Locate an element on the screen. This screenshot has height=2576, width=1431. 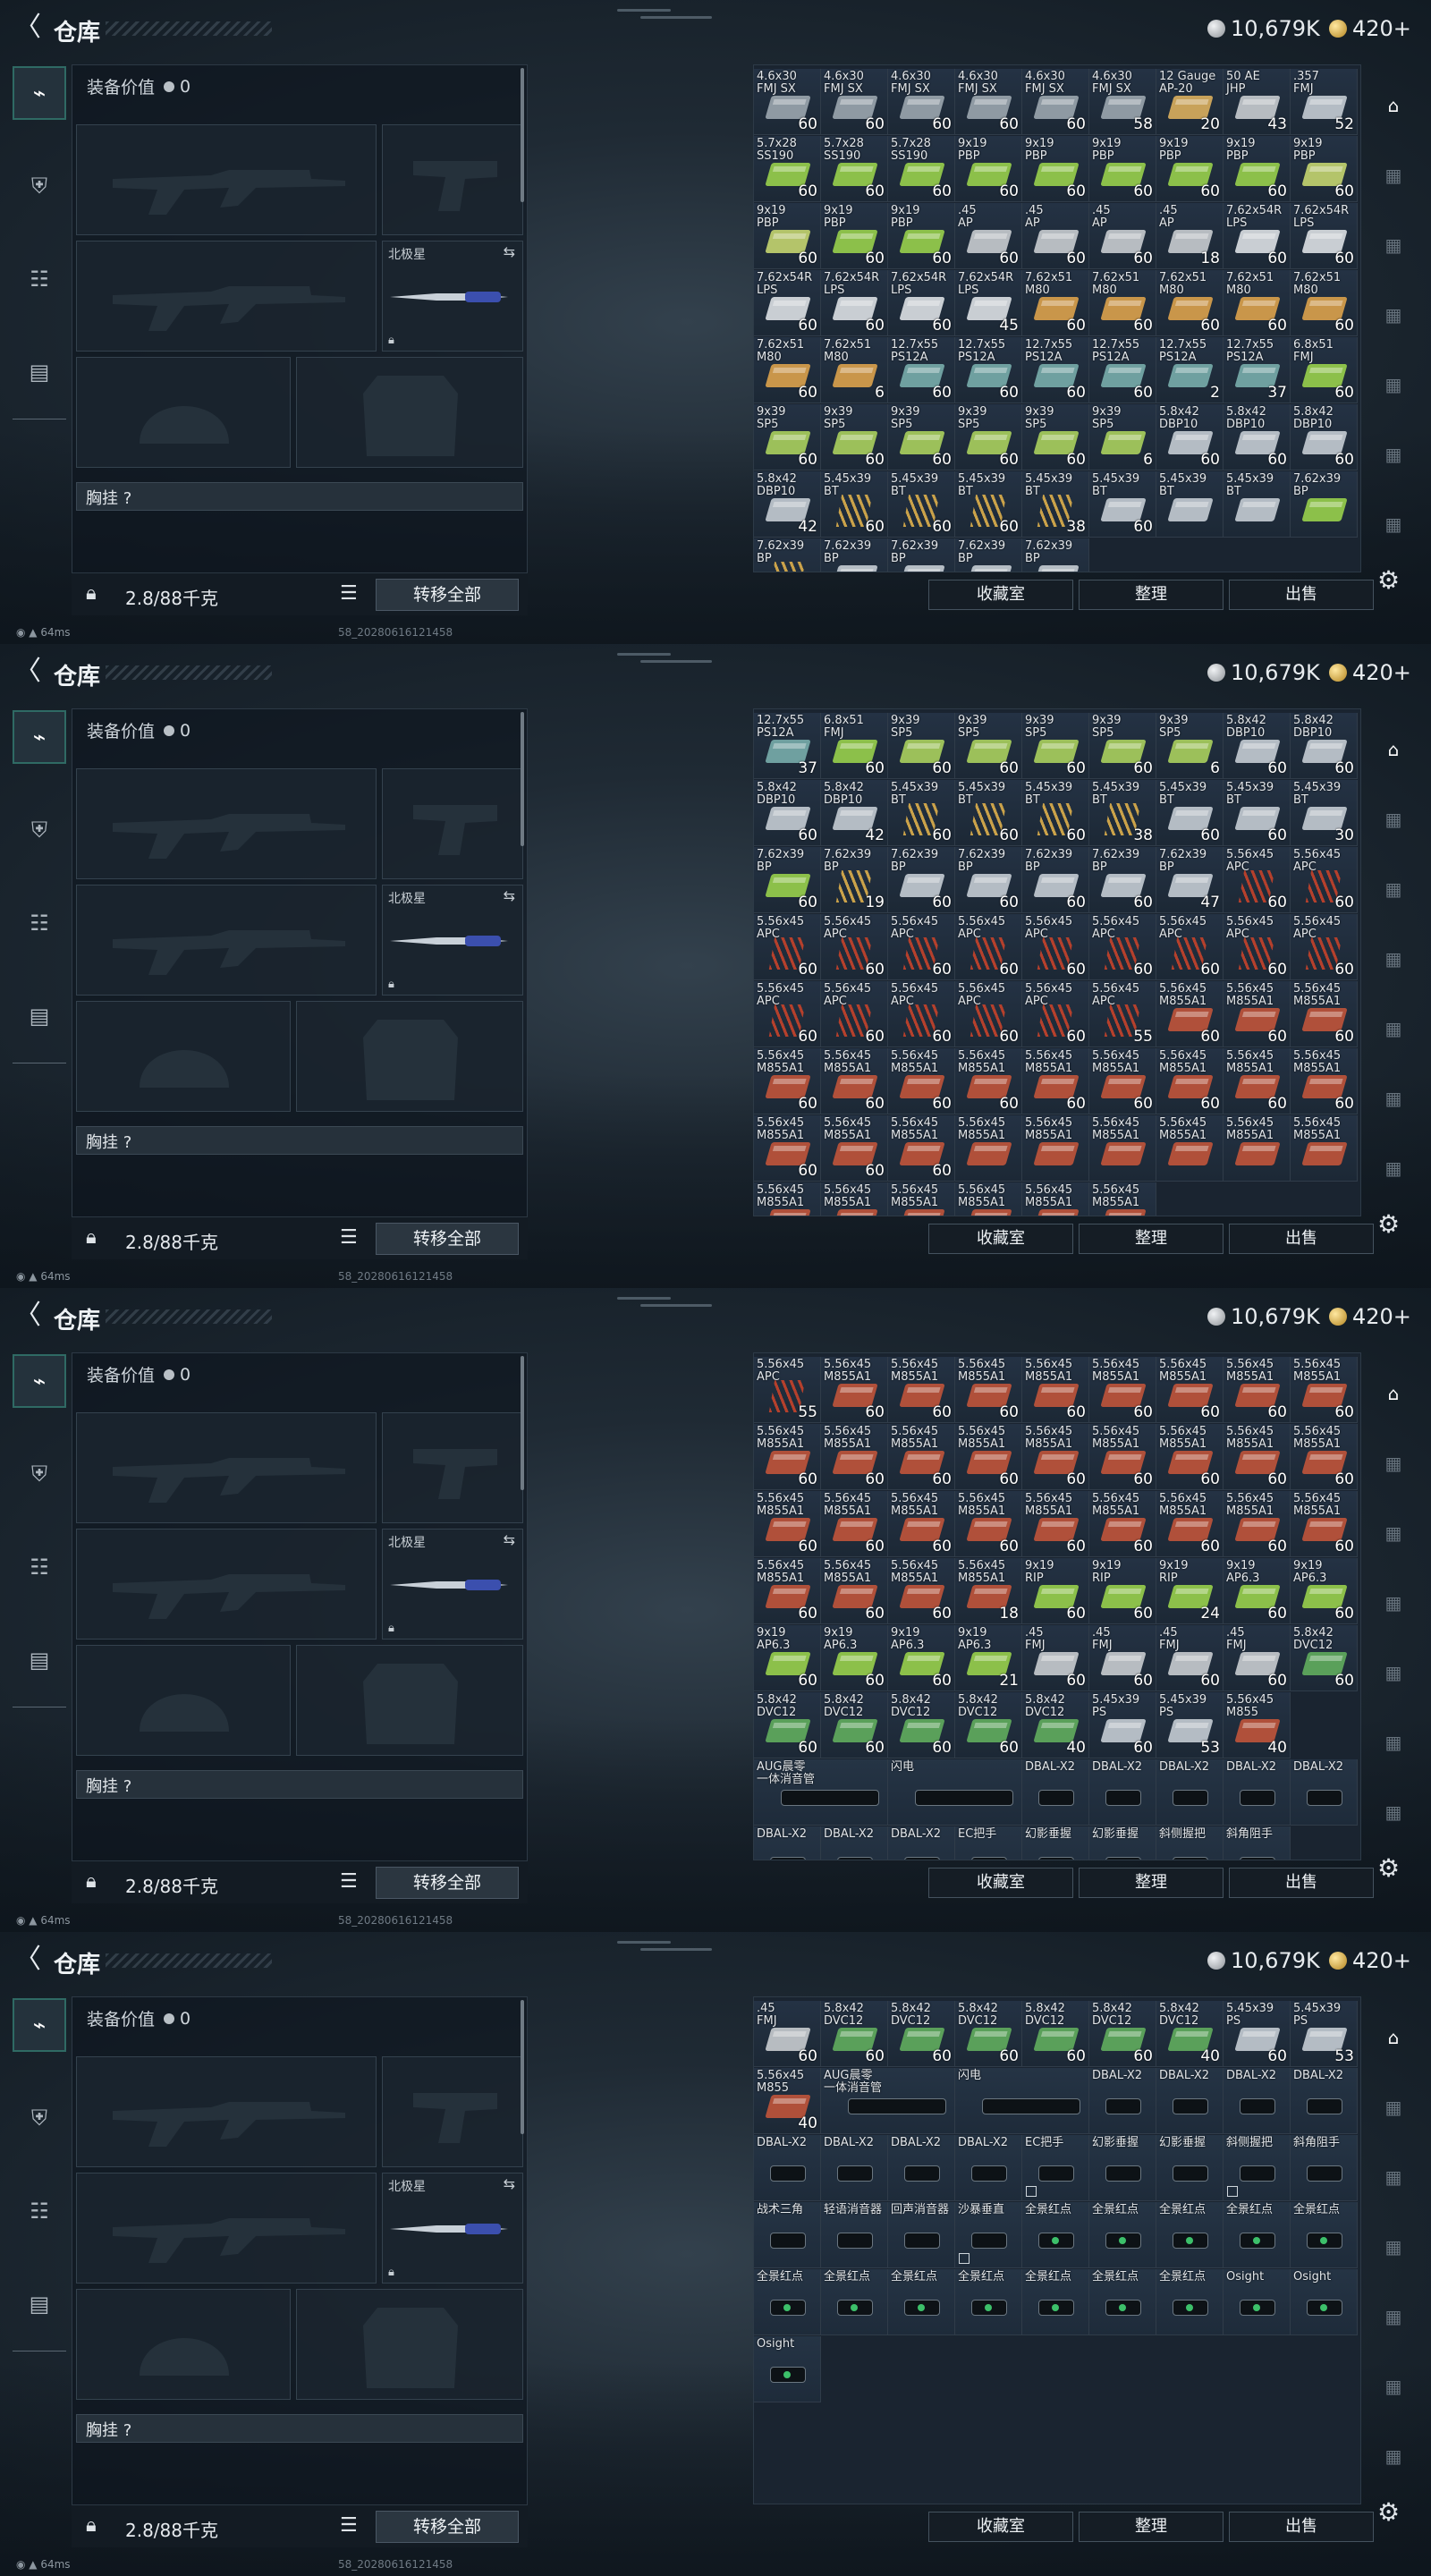
inventory-item: 9x19 AP6.3 60 is located at coordinates (788, 1658).